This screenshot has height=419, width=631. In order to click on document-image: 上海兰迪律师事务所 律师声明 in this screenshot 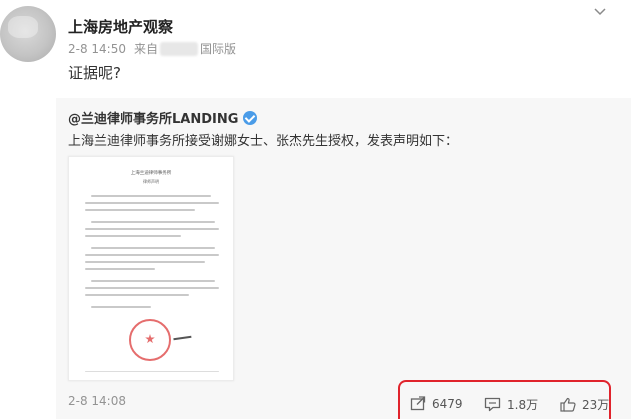, I will do `click(151, 268)`.